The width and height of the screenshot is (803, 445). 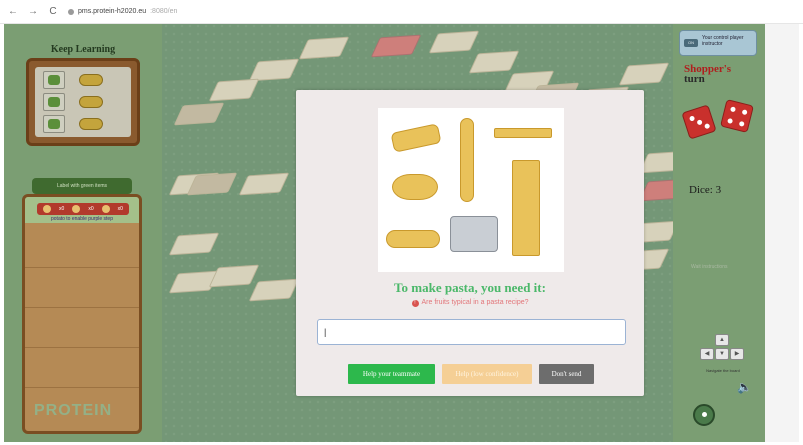 What do you see at coordinates (112, 11) in the screenshot?
I see `url-host: pms.protein-h2020.eu` at bounding box center [112, 11].